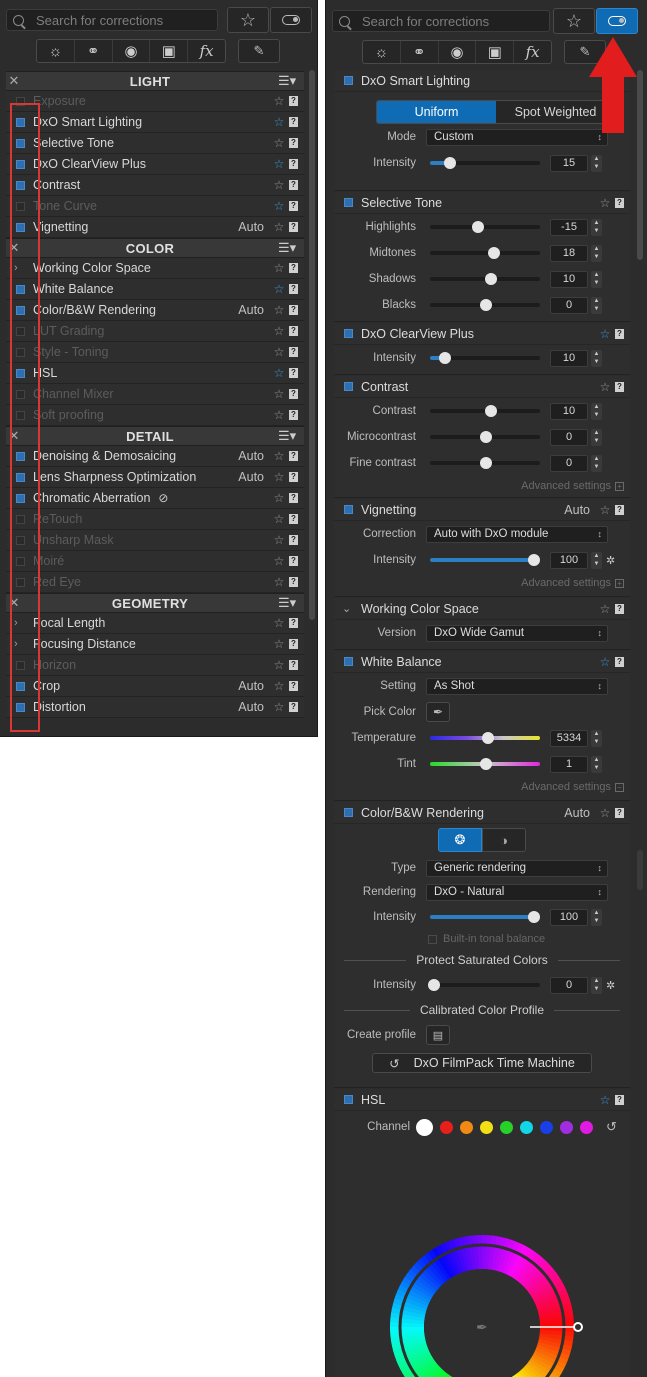  I want to click on correction-row: Style - Toning ☆?, so click(155, 352).